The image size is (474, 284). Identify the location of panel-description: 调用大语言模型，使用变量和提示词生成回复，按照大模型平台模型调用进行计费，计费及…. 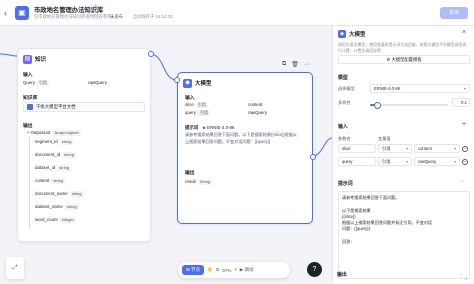
(402, 47).